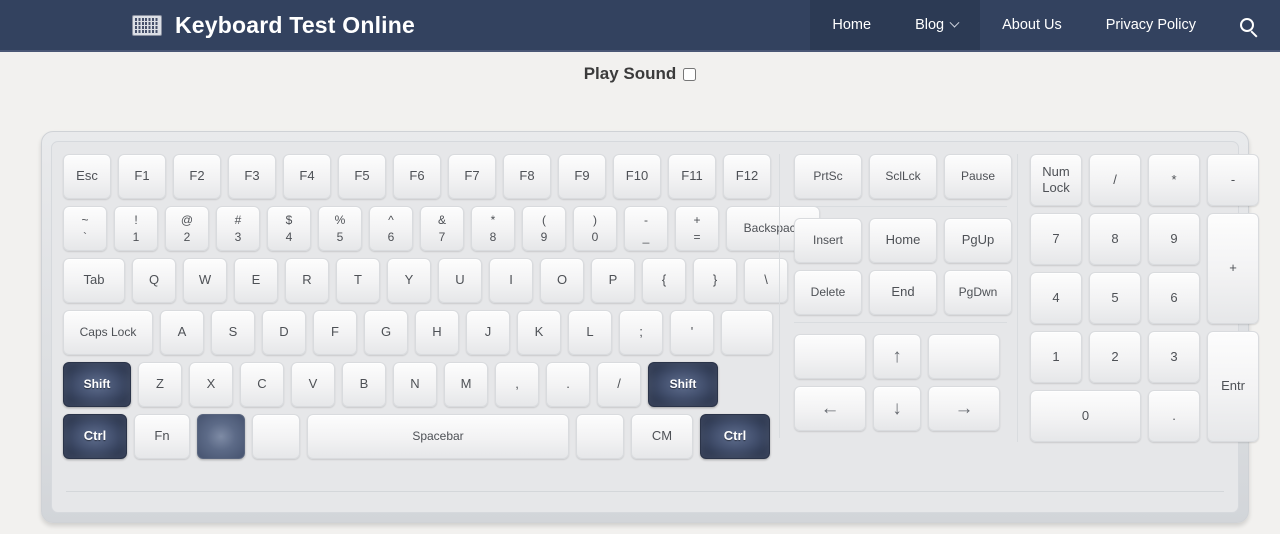 The height and width of the screenshot is (534, 1280). Describe the element at coordinates (662, 436) in the screenshot. I see `key-cm: CM` at that location.